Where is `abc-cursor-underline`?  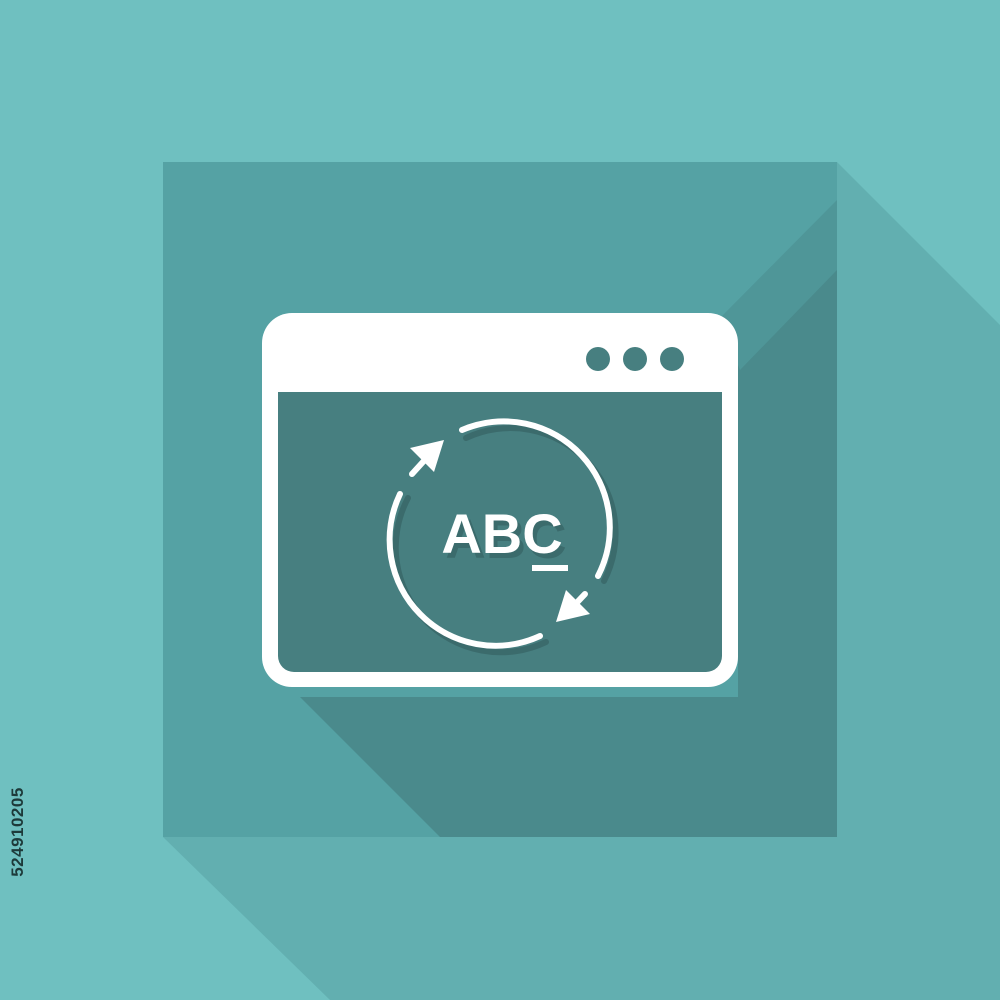
abc-cursor-underline is located at coordinates (550, 568).